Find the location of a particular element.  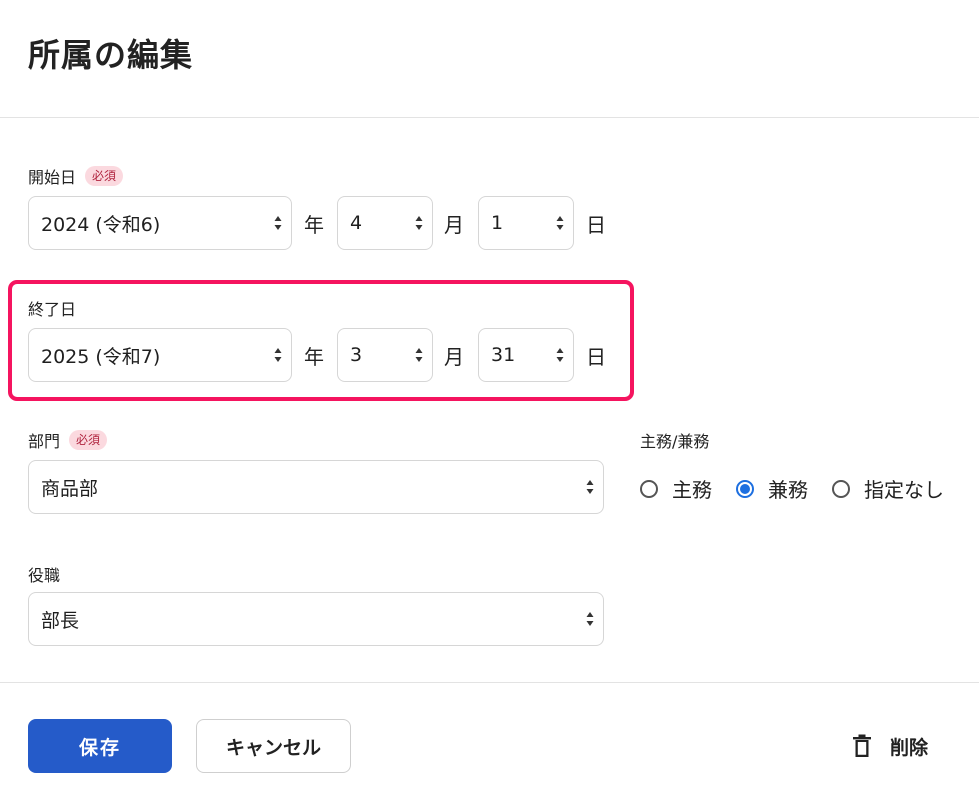

assignment-type-label-text: 主務/兼務 is located at coordinates (675, 441).